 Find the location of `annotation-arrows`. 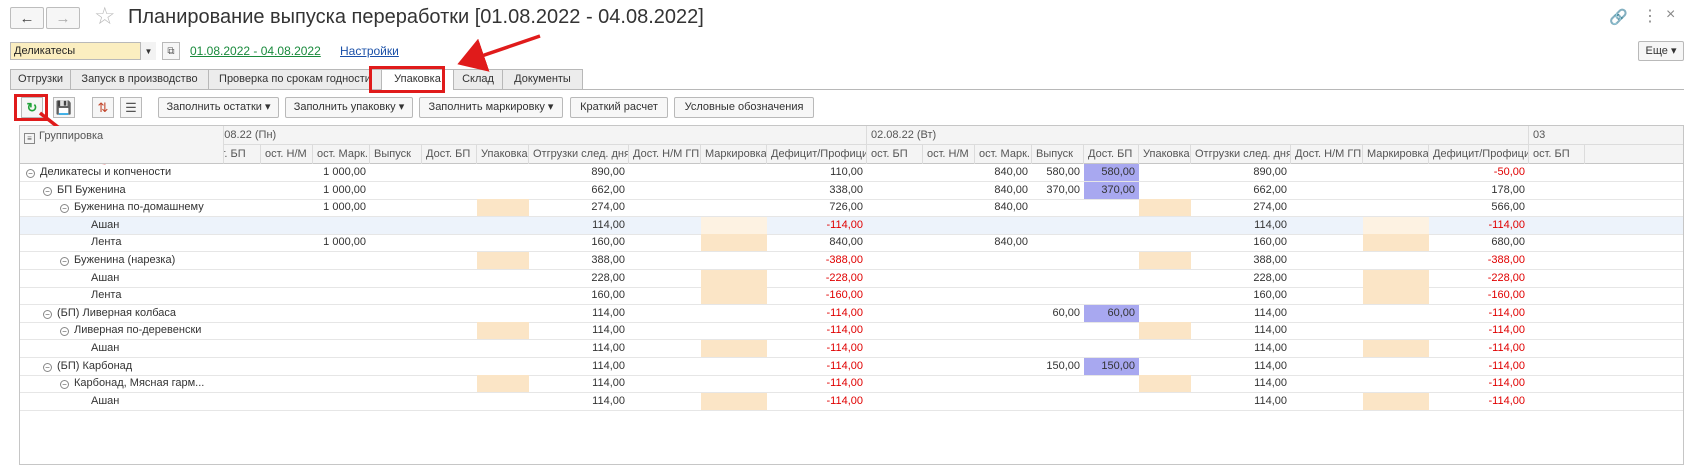

annotation-arrows is located at coordinates (289, 99).